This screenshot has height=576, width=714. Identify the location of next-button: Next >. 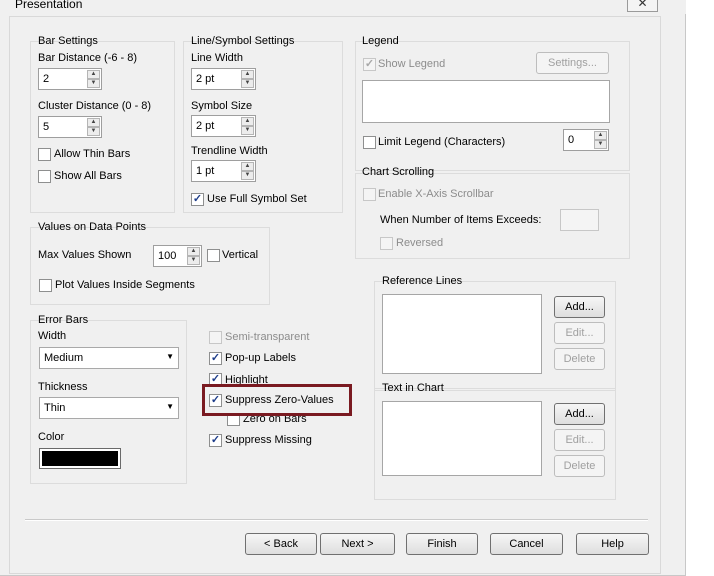
(357, 544).